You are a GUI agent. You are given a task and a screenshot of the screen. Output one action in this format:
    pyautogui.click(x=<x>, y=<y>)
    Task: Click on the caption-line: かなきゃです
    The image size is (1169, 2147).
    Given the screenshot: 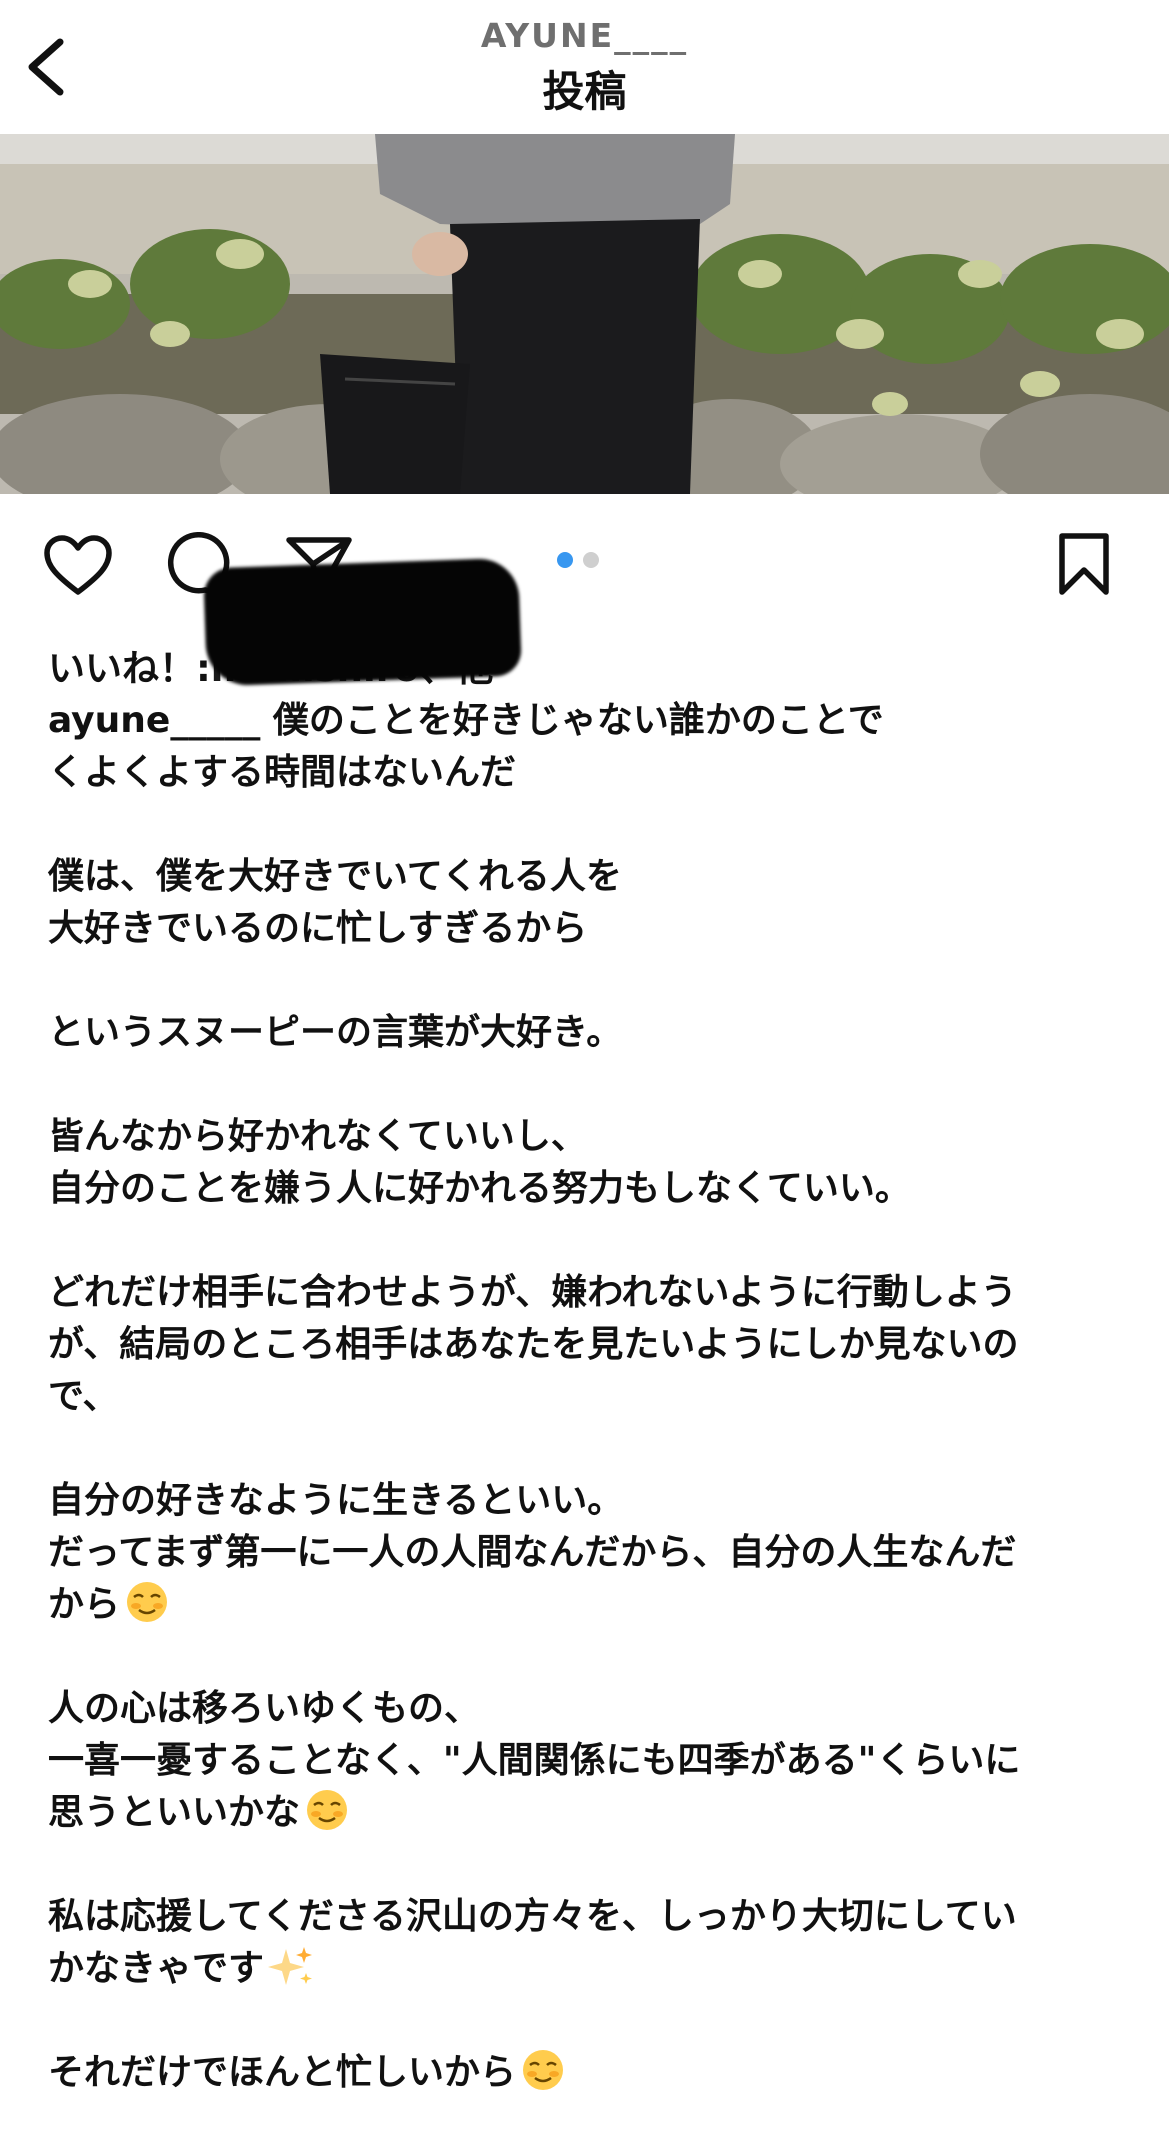 What is the action you would take?
    pyautogui.click(x=593, y=1969)
    